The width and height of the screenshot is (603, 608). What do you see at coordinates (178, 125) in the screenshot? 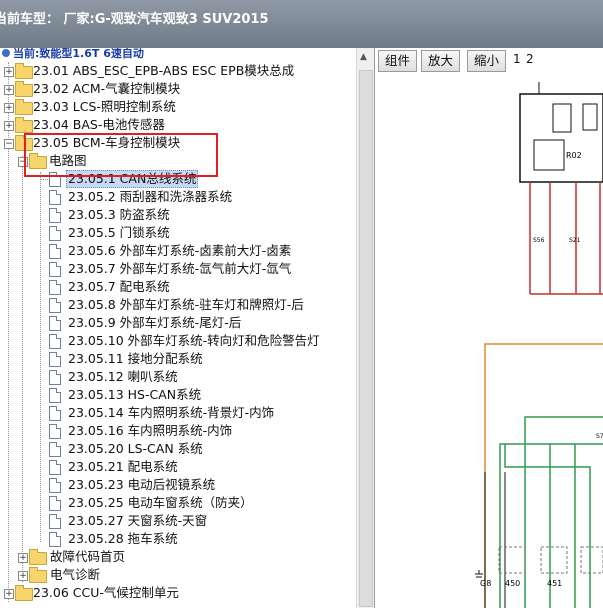
I see `tree-item-bas: + 23.04 BAS-电池传感器` at bounding box center [178, 125].